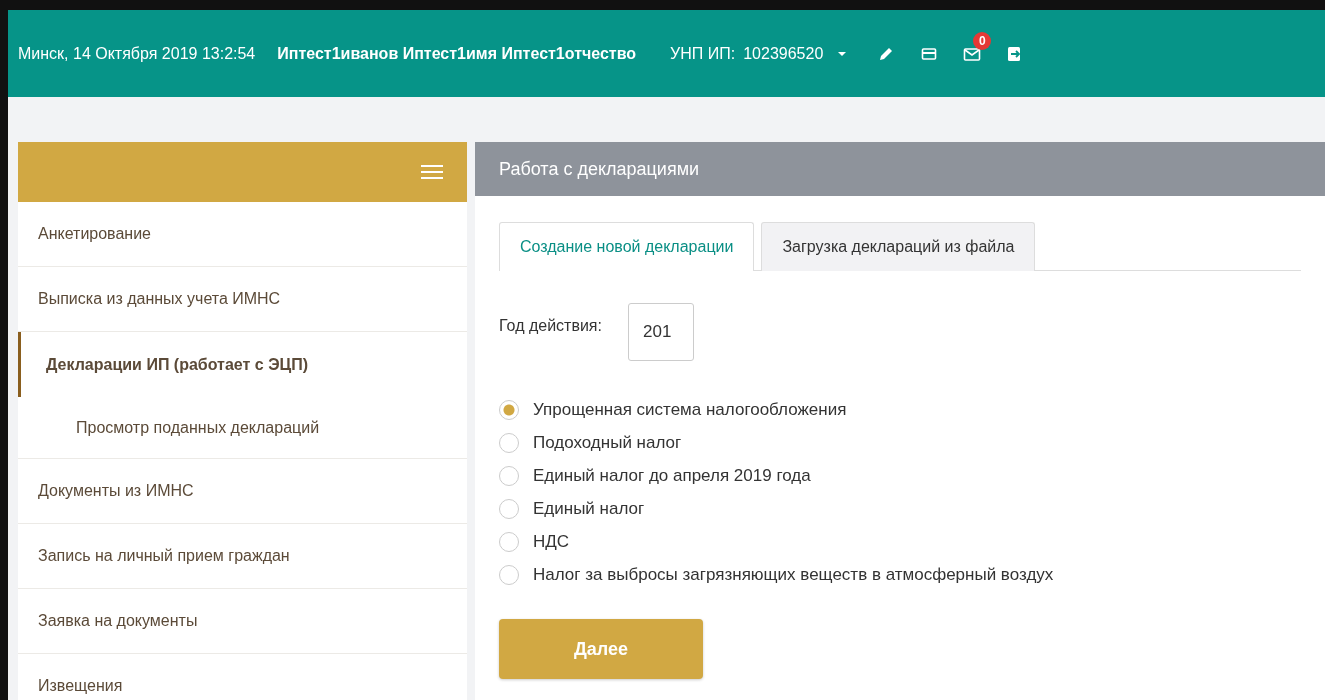 The width and height of the screenshot is (1325, 700). I want to click on year-label: Год действия:, so click(550, 326).